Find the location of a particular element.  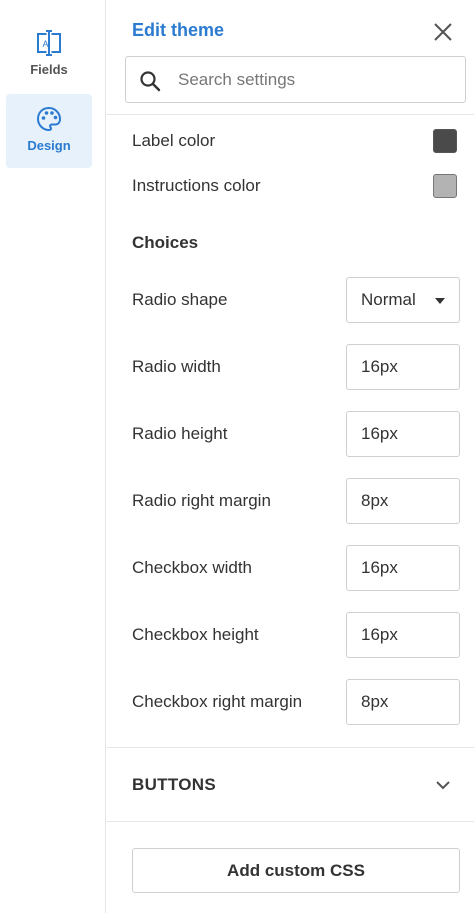

sidebar-item-fields: A Fields is located at coordinates (49, 55).